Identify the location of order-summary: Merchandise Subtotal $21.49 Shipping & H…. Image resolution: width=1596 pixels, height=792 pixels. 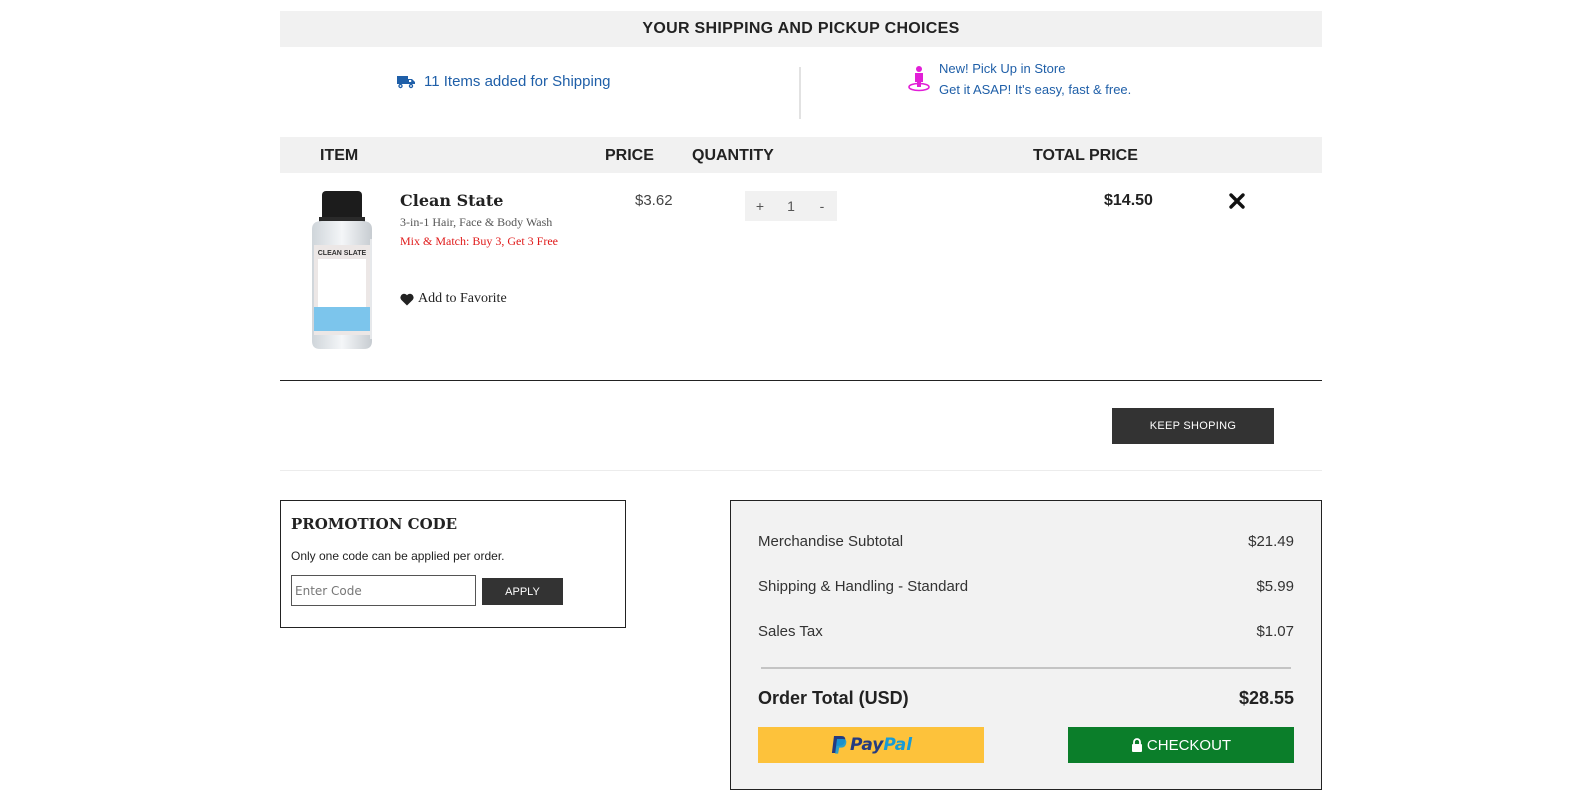
(1026, 645).